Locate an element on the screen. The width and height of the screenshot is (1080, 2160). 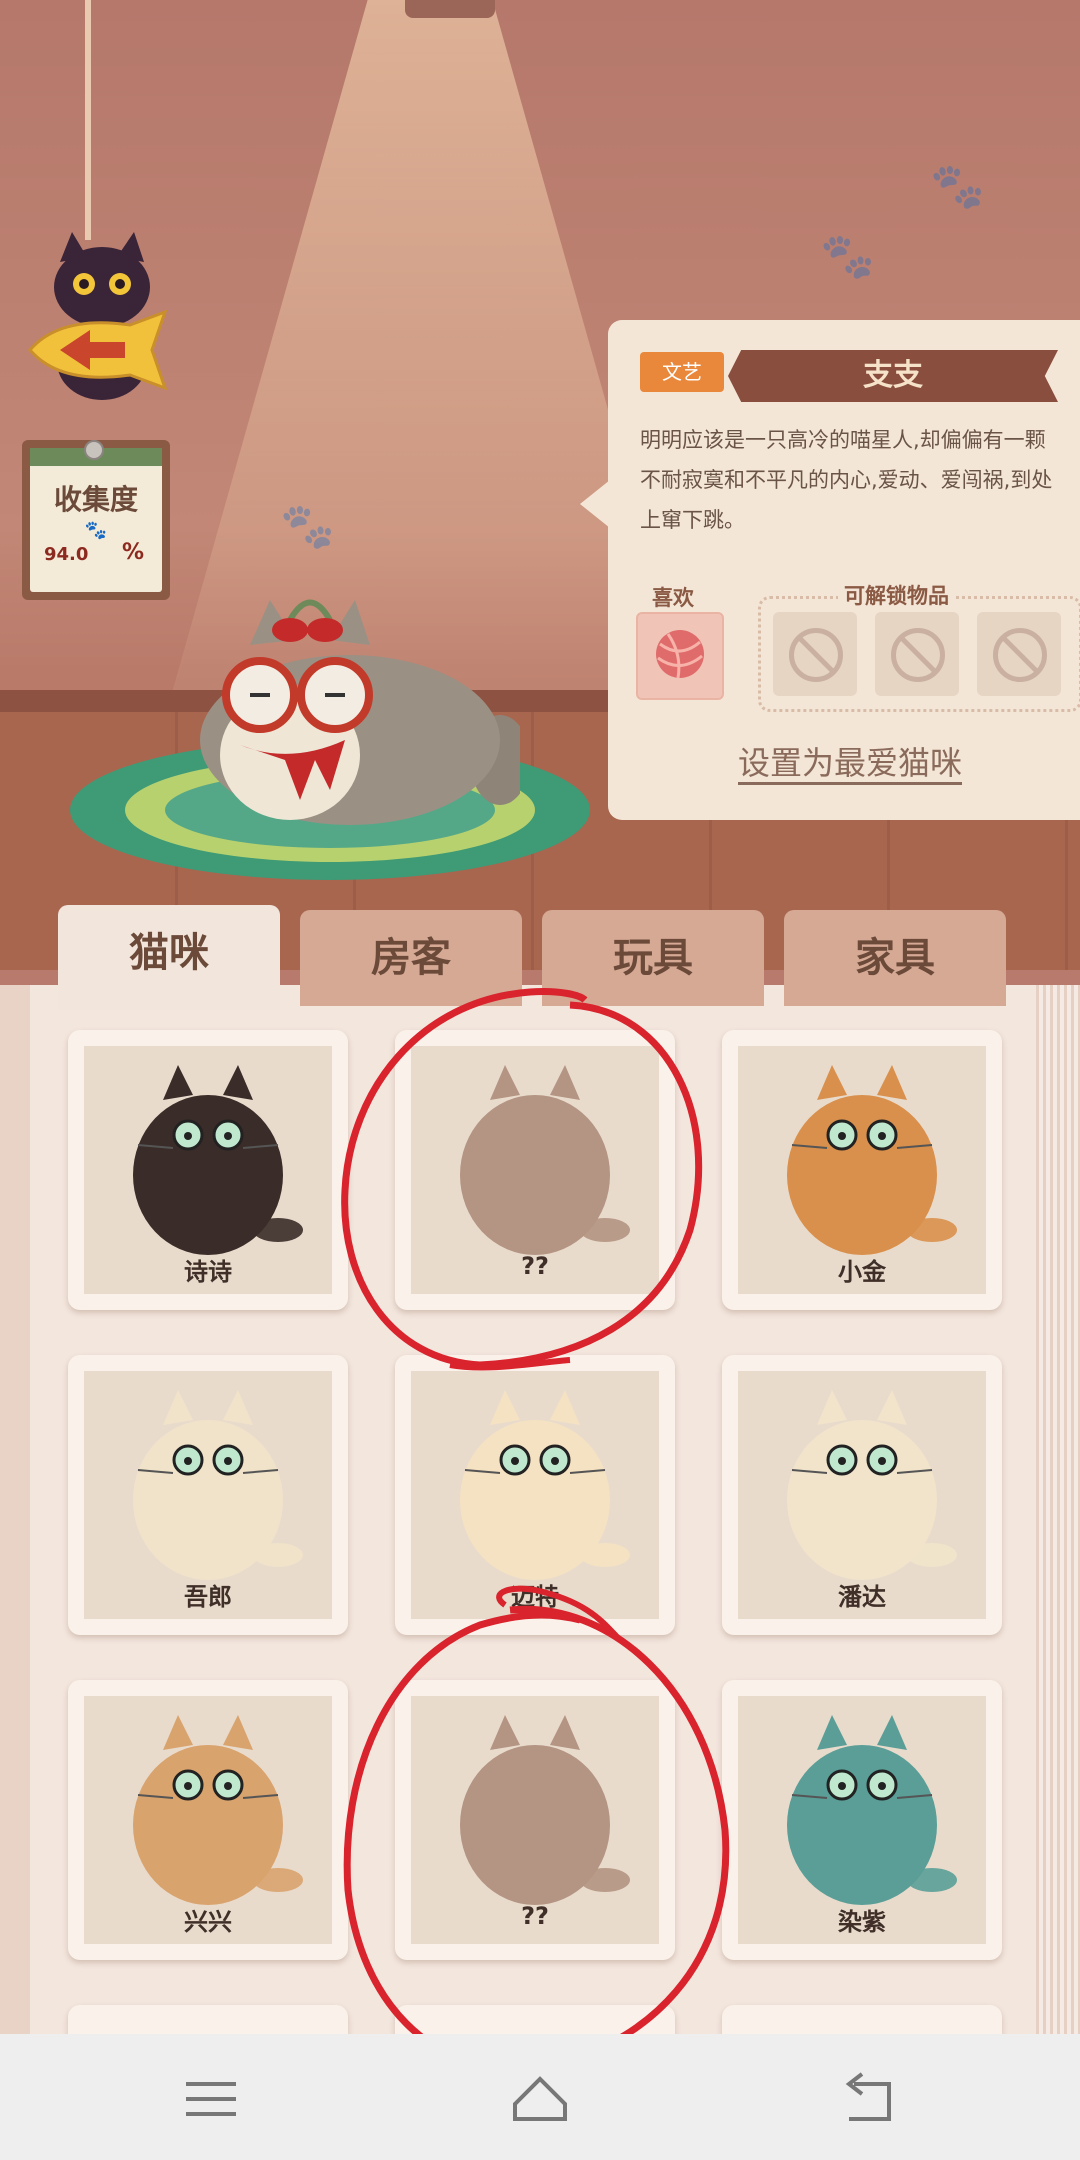
cat-card: 小金 is located at coordinates (862, 1170).